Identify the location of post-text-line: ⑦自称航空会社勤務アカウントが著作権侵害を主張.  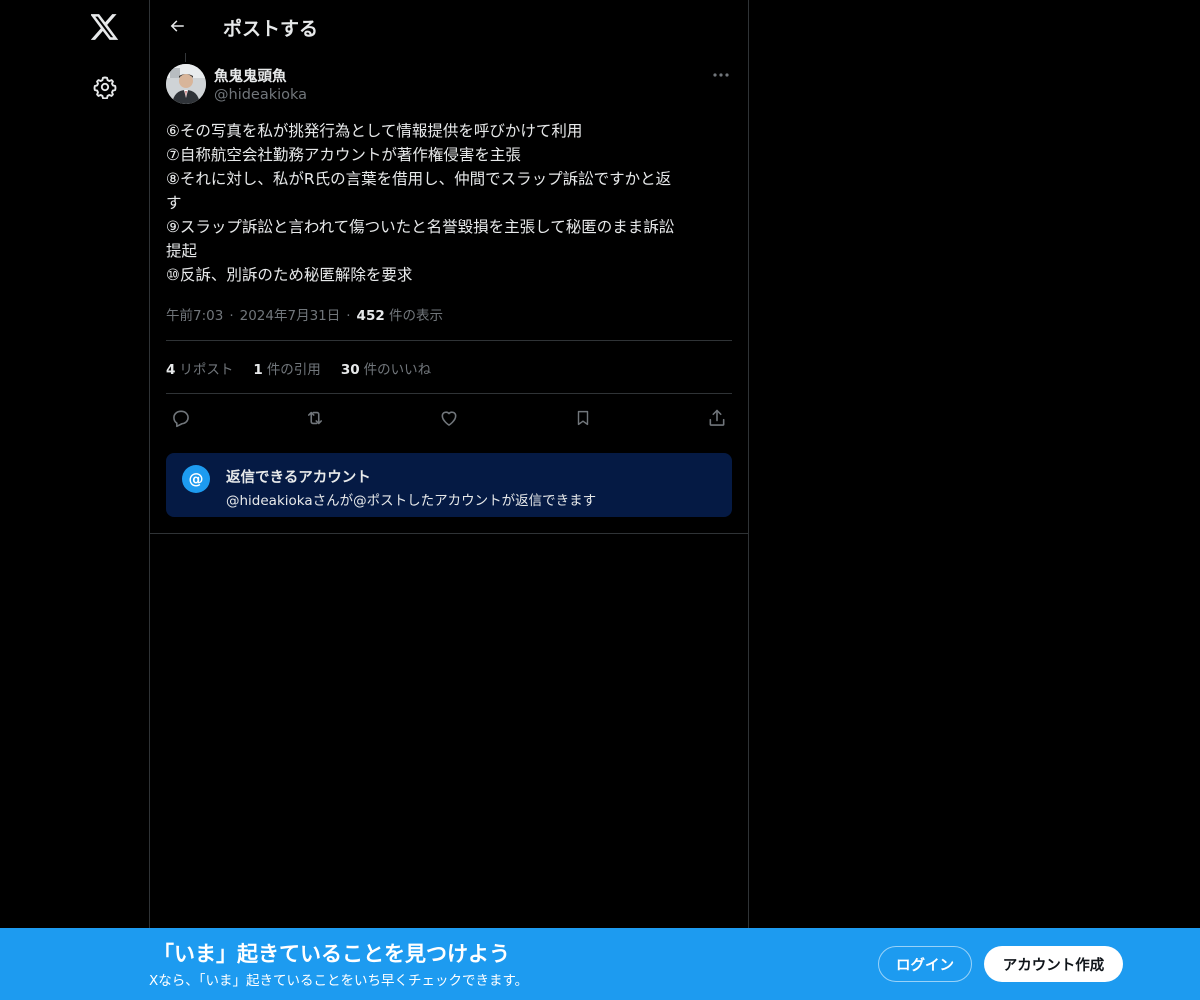
(343, 155).